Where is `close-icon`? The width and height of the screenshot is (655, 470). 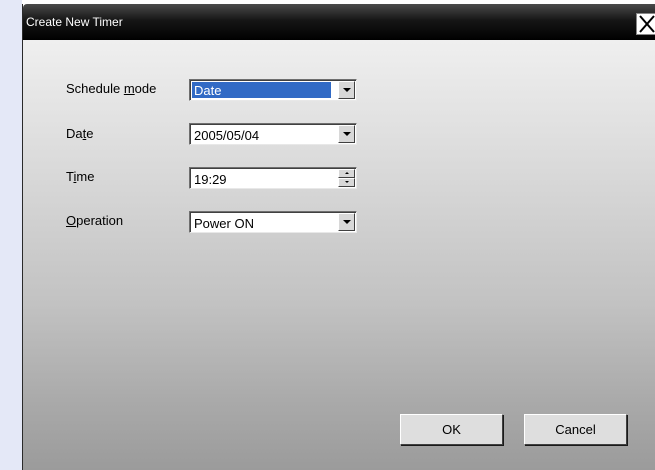
close-icon is located at coordinates (647, 24).